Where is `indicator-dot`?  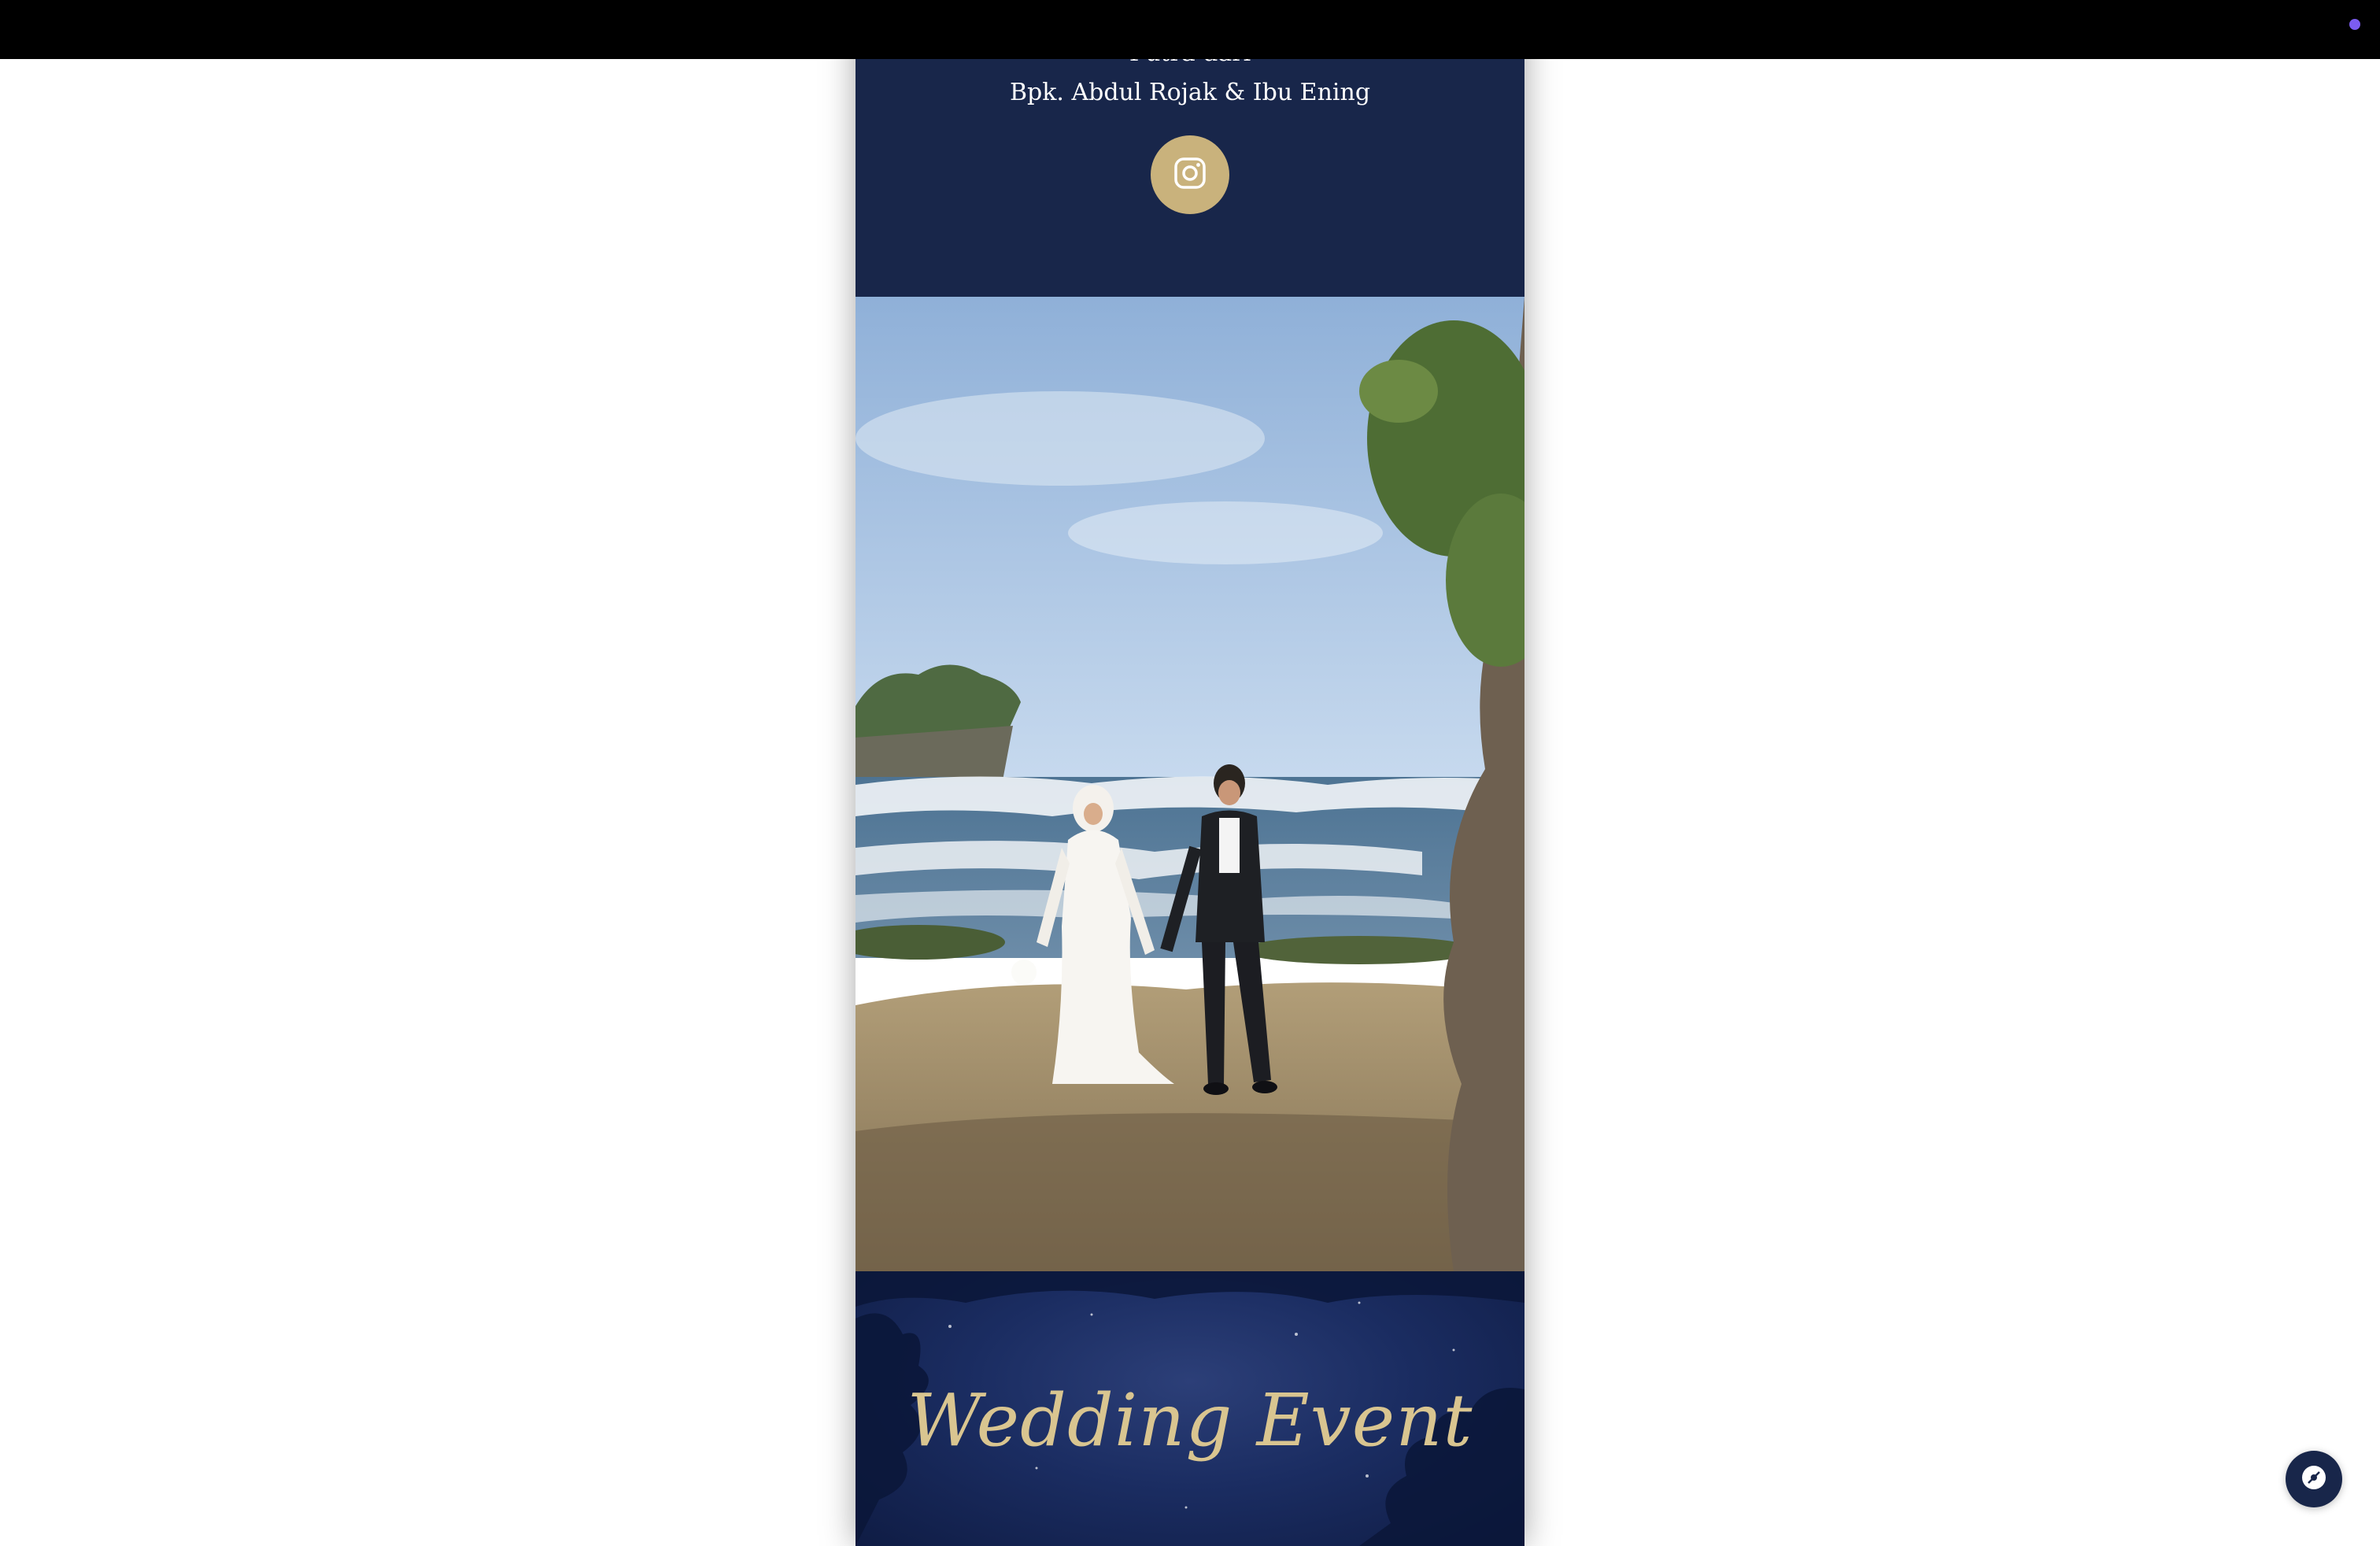
indicator-dot is located at coordinates (2354, 24).